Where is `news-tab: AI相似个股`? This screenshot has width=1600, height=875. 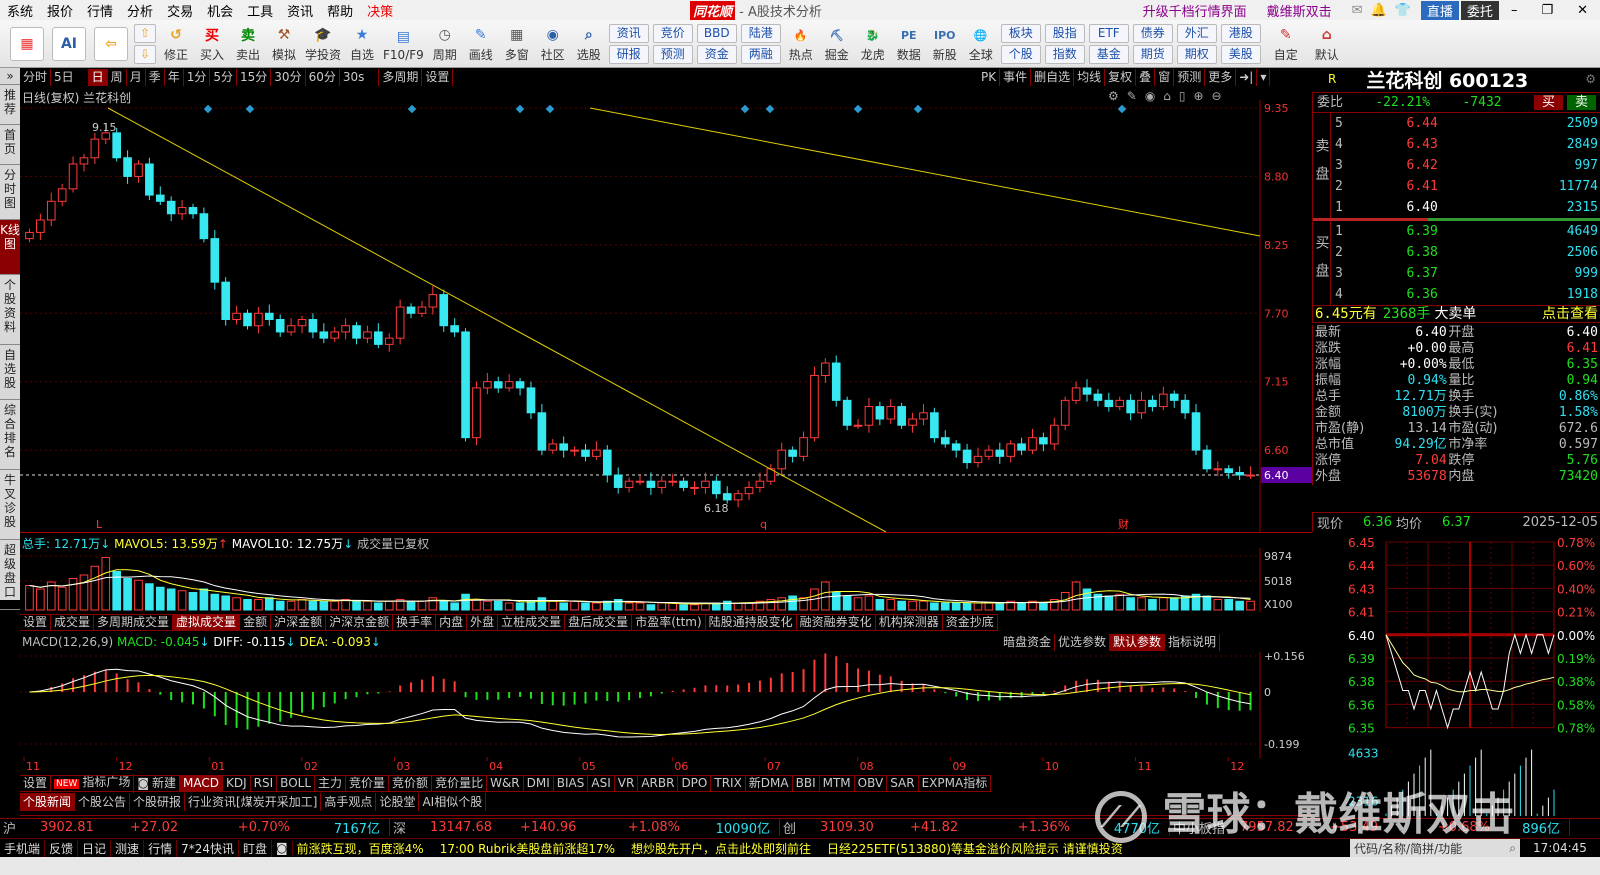 news-tab: AI相似个股 is located at coordinates (453, 802).